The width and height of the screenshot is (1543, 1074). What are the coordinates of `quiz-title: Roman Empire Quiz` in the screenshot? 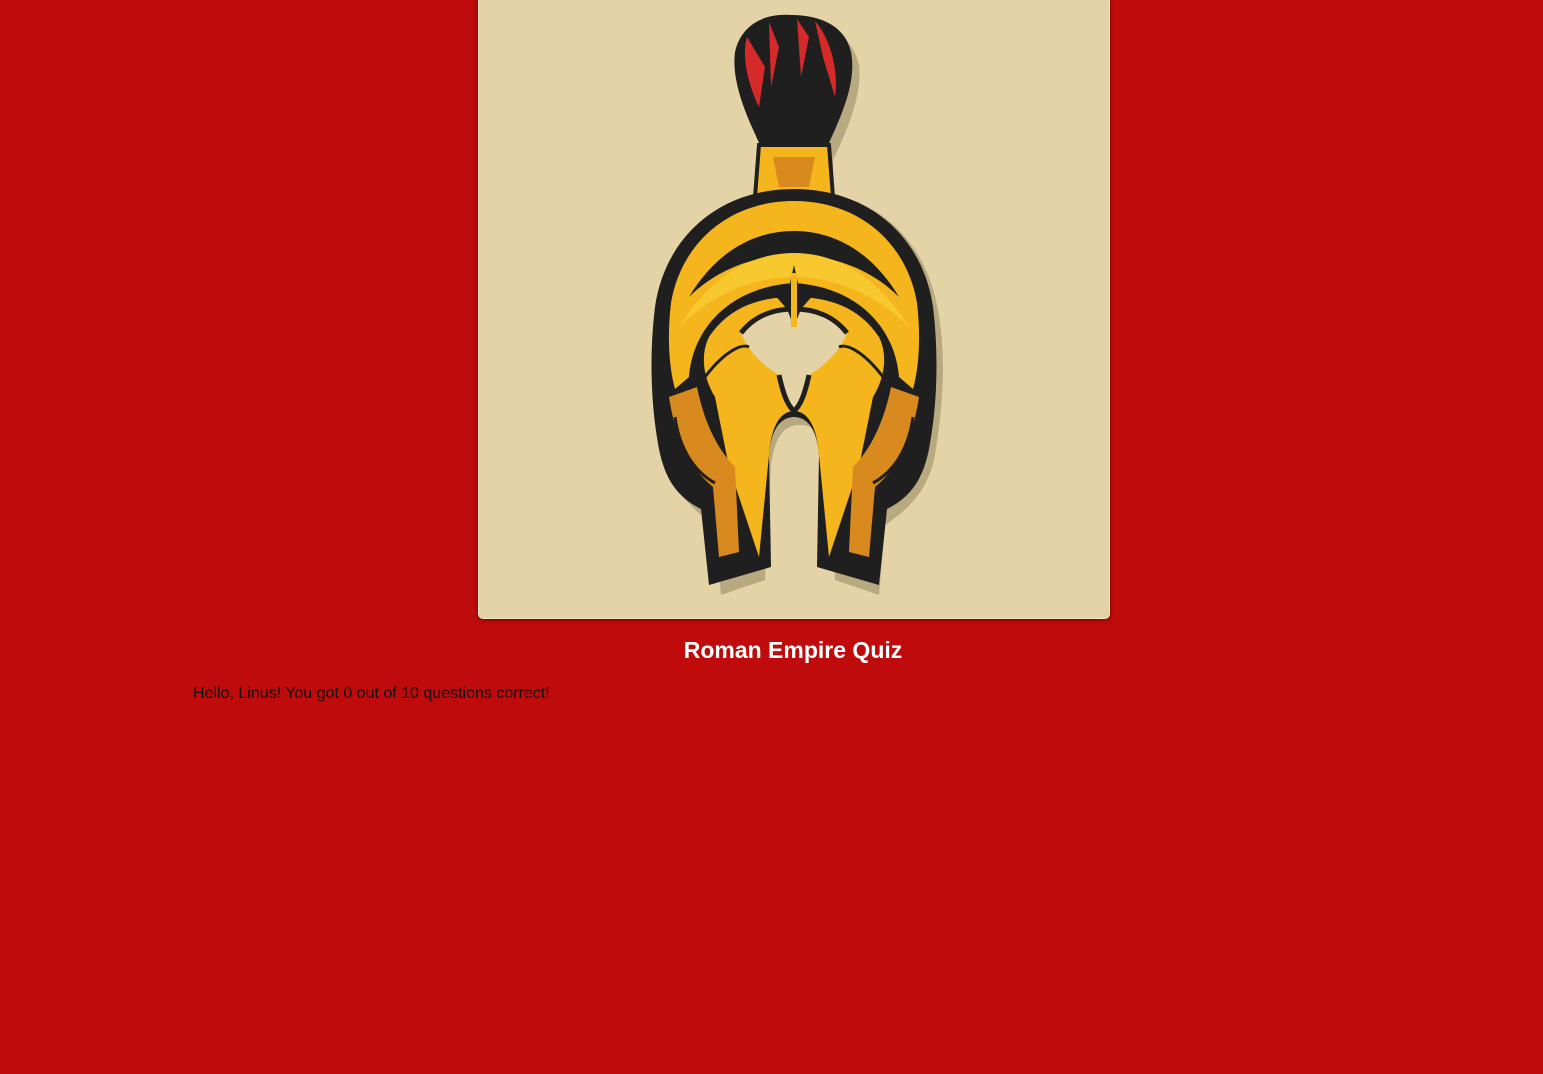 It's located at (793, 650).